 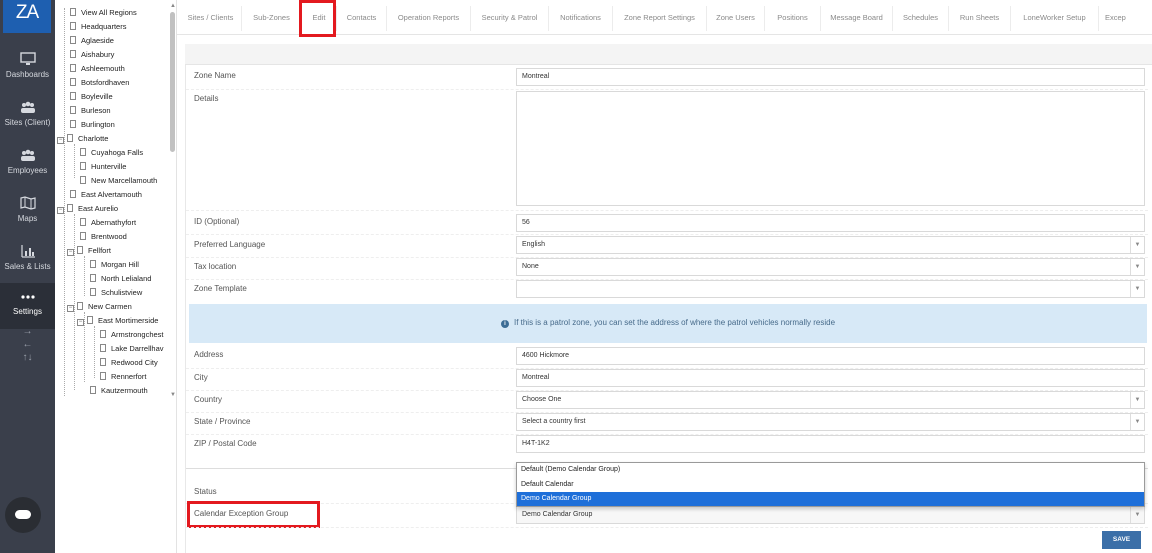 I want to click on dropdown-option: Default (Demo Calendar Group), so click(x=830, y=470).